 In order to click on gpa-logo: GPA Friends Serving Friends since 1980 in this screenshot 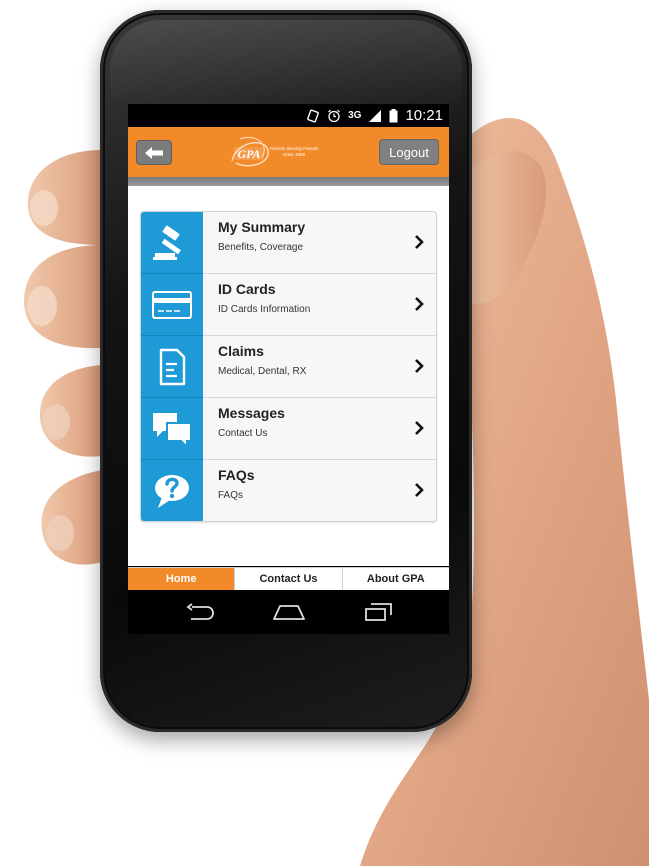, I will do `click(275, 152)`.